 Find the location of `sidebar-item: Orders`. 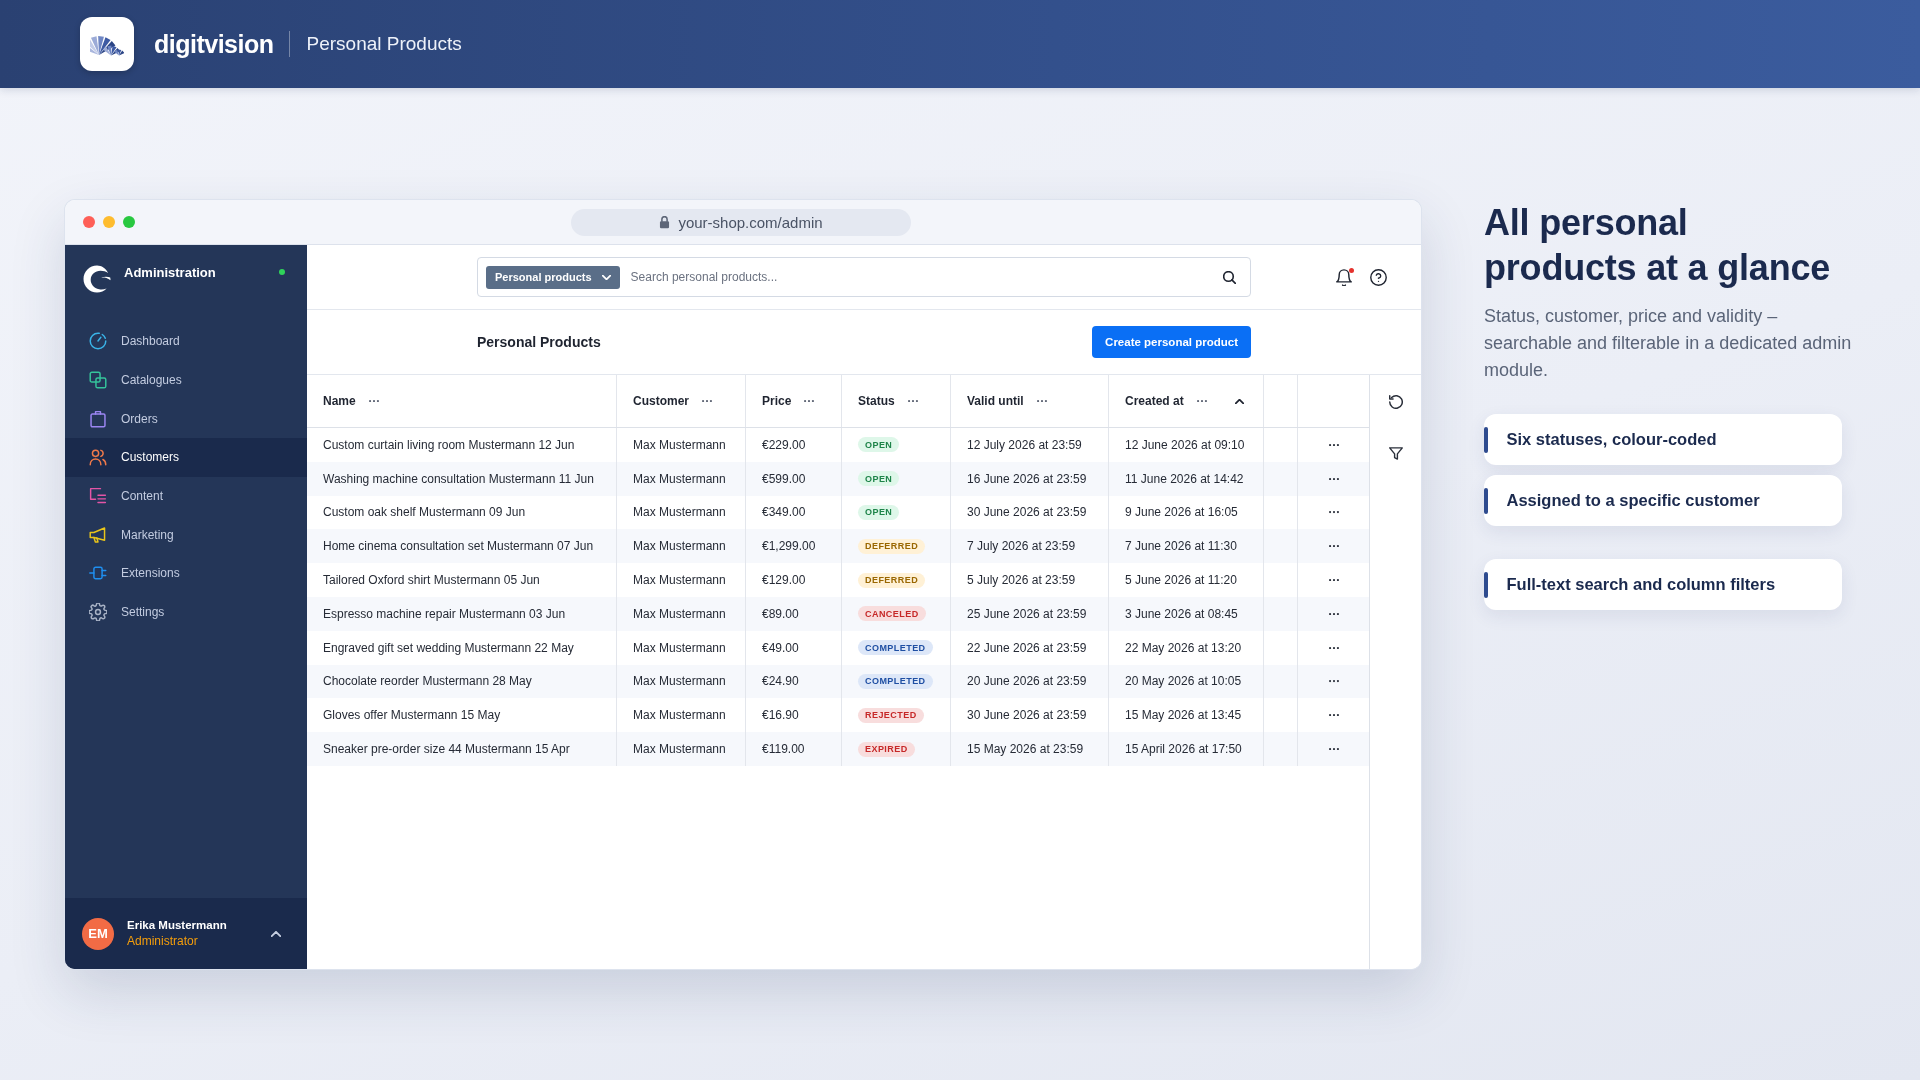

sidebar-item: Orders is located at coordinates (186, 419).